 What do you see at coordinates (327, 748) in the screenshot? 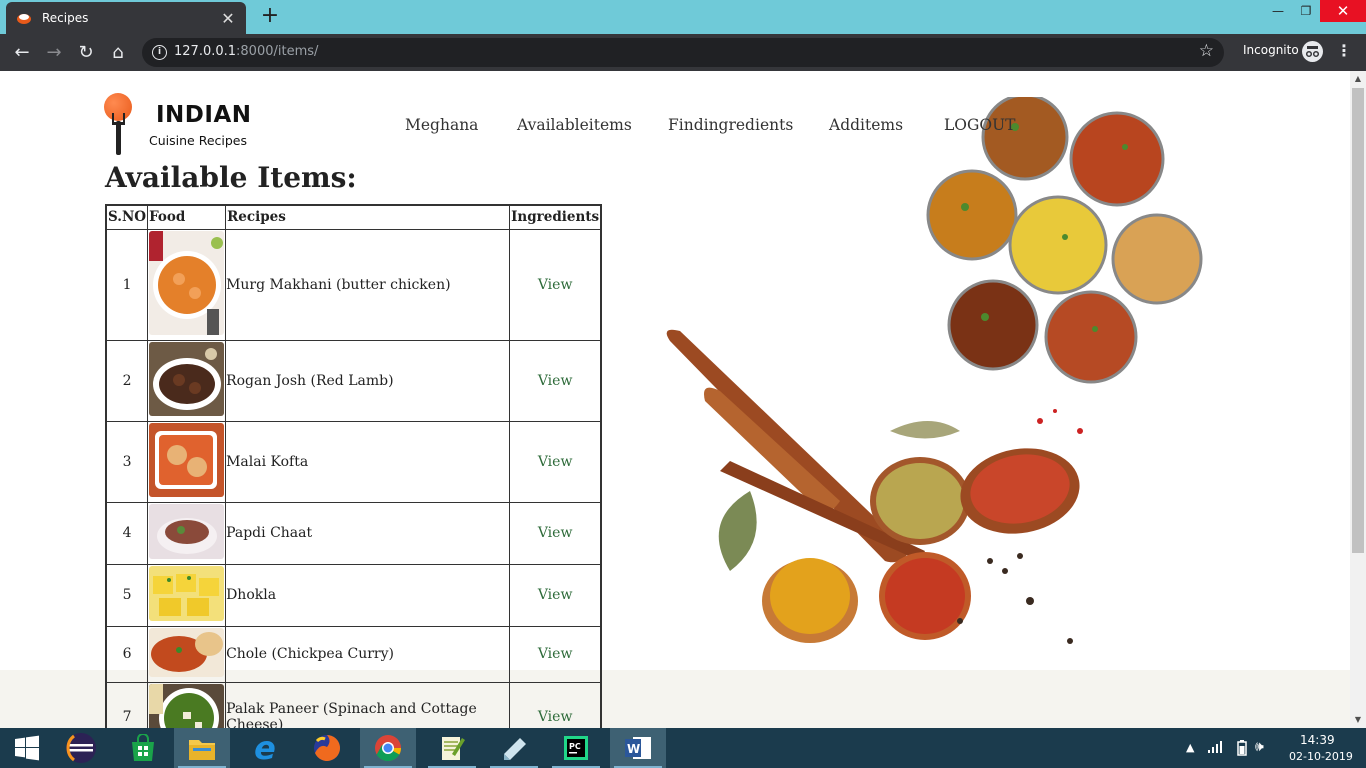
I see `firefox-icon` at bounding box center [327, 748].